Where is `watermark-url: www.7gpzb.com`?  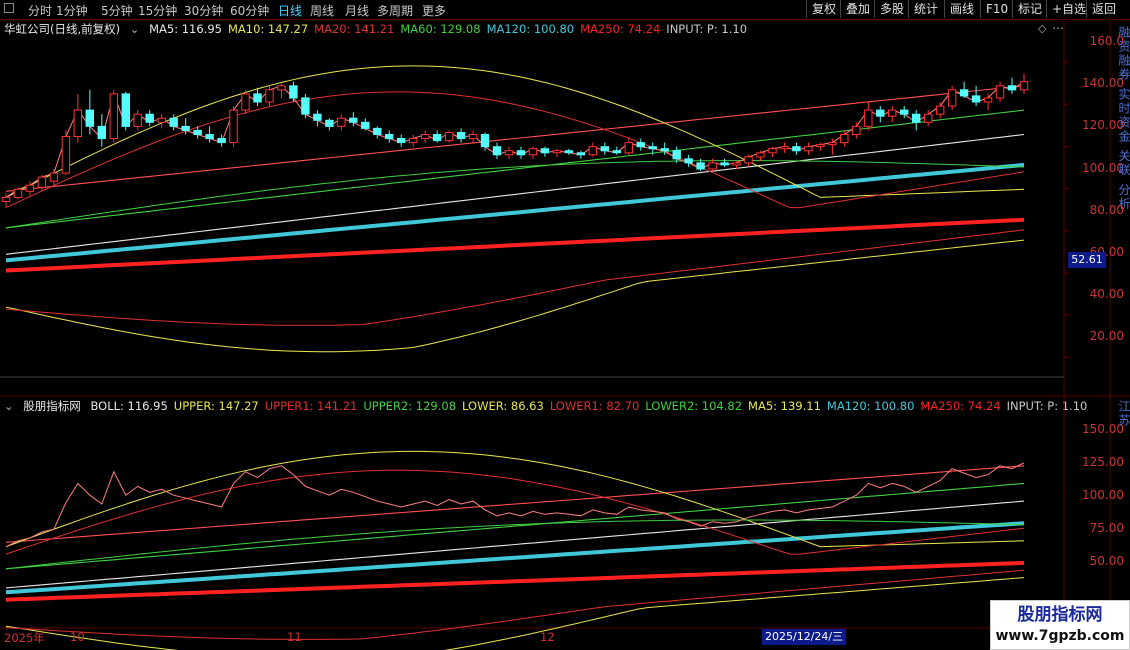
watermark-url: www.7gpzb.com is located at coordinates (1060, 636).